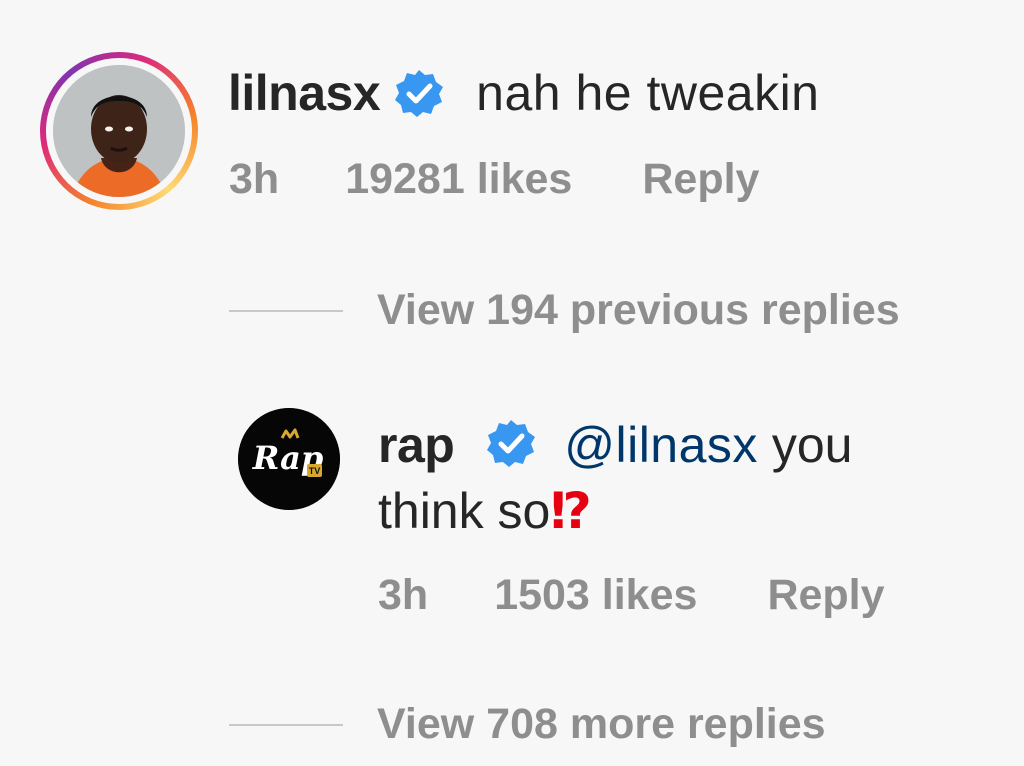 This screenshot has height=766, width=1024. Describe the element at coordinates (700, 179) in the screenshot. I see `comment-reply-button: Reply` at that location.